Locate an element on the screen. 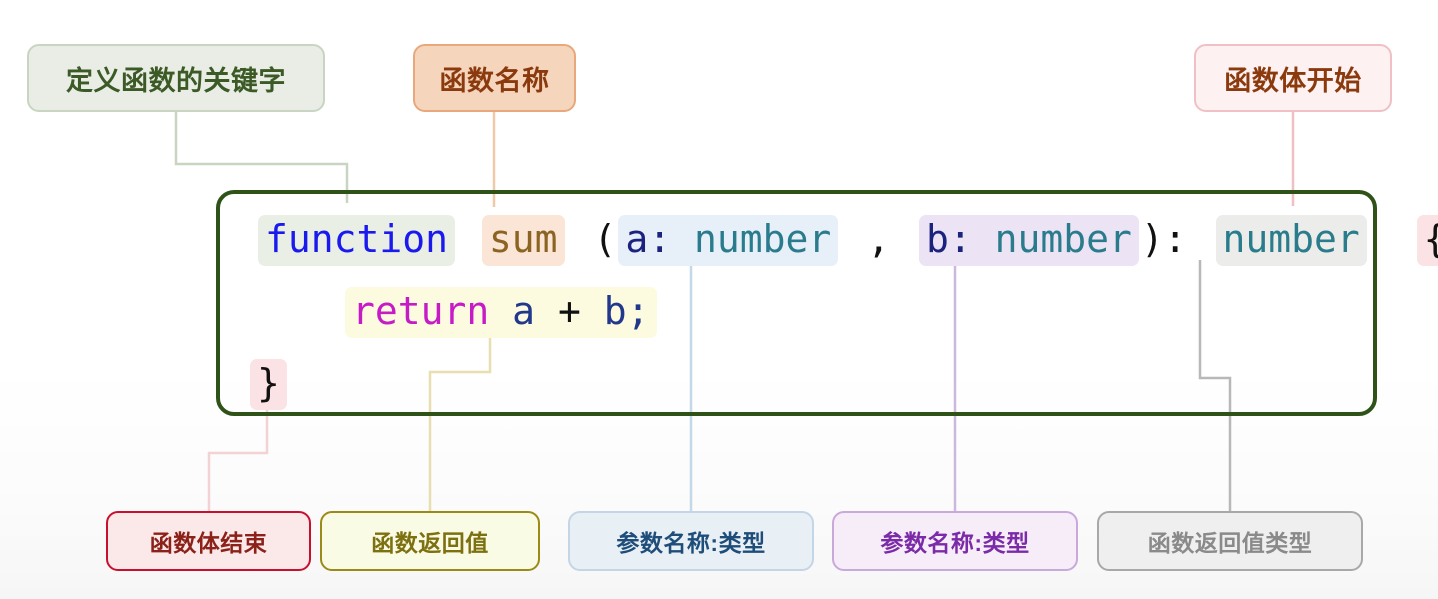  label-keyword: 定义函数的关键字 is located at coordinates (176, 78).